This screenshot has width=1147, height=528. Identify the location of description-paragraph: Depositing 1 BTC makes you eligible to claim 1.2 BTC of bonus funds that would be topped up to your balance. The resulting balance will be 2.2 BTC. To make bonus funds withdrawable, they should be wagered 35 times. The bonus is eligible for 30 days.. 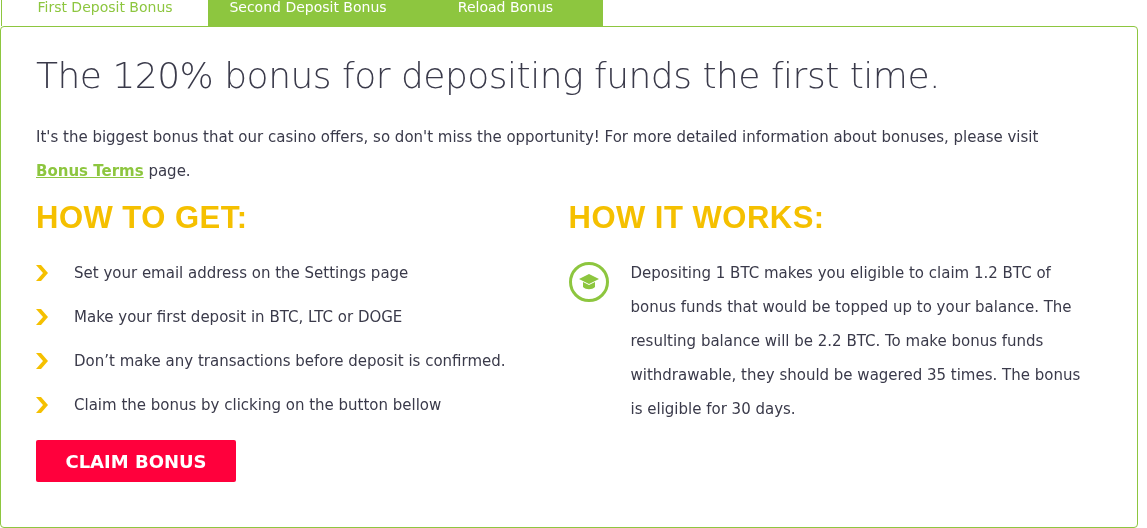
(856, 341).